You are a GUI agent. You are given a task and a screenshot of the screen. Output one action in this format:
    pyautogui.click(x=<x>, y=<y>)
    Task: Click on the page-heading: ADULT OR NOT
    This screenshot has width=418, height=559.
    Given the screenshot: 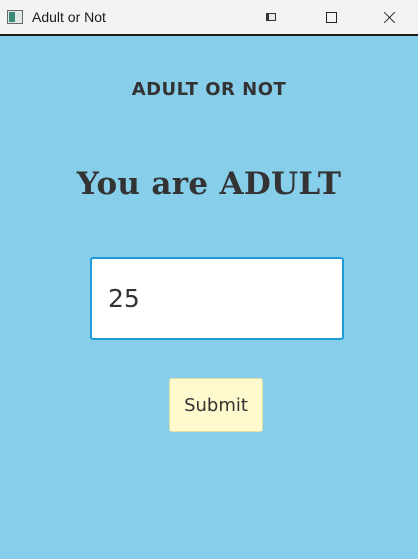 What is the action you would take?
    pyautogui.click(x=209, y=89)
    